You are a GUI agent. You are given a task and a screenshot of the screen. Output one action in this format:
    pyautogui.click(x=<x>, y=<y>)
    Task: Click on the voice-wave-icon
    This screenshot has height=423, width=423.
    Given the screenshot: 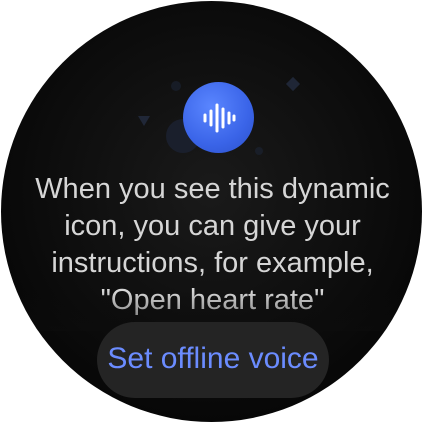 What is the action you would take?
    pyautogui.click(x=218, y=117)
    